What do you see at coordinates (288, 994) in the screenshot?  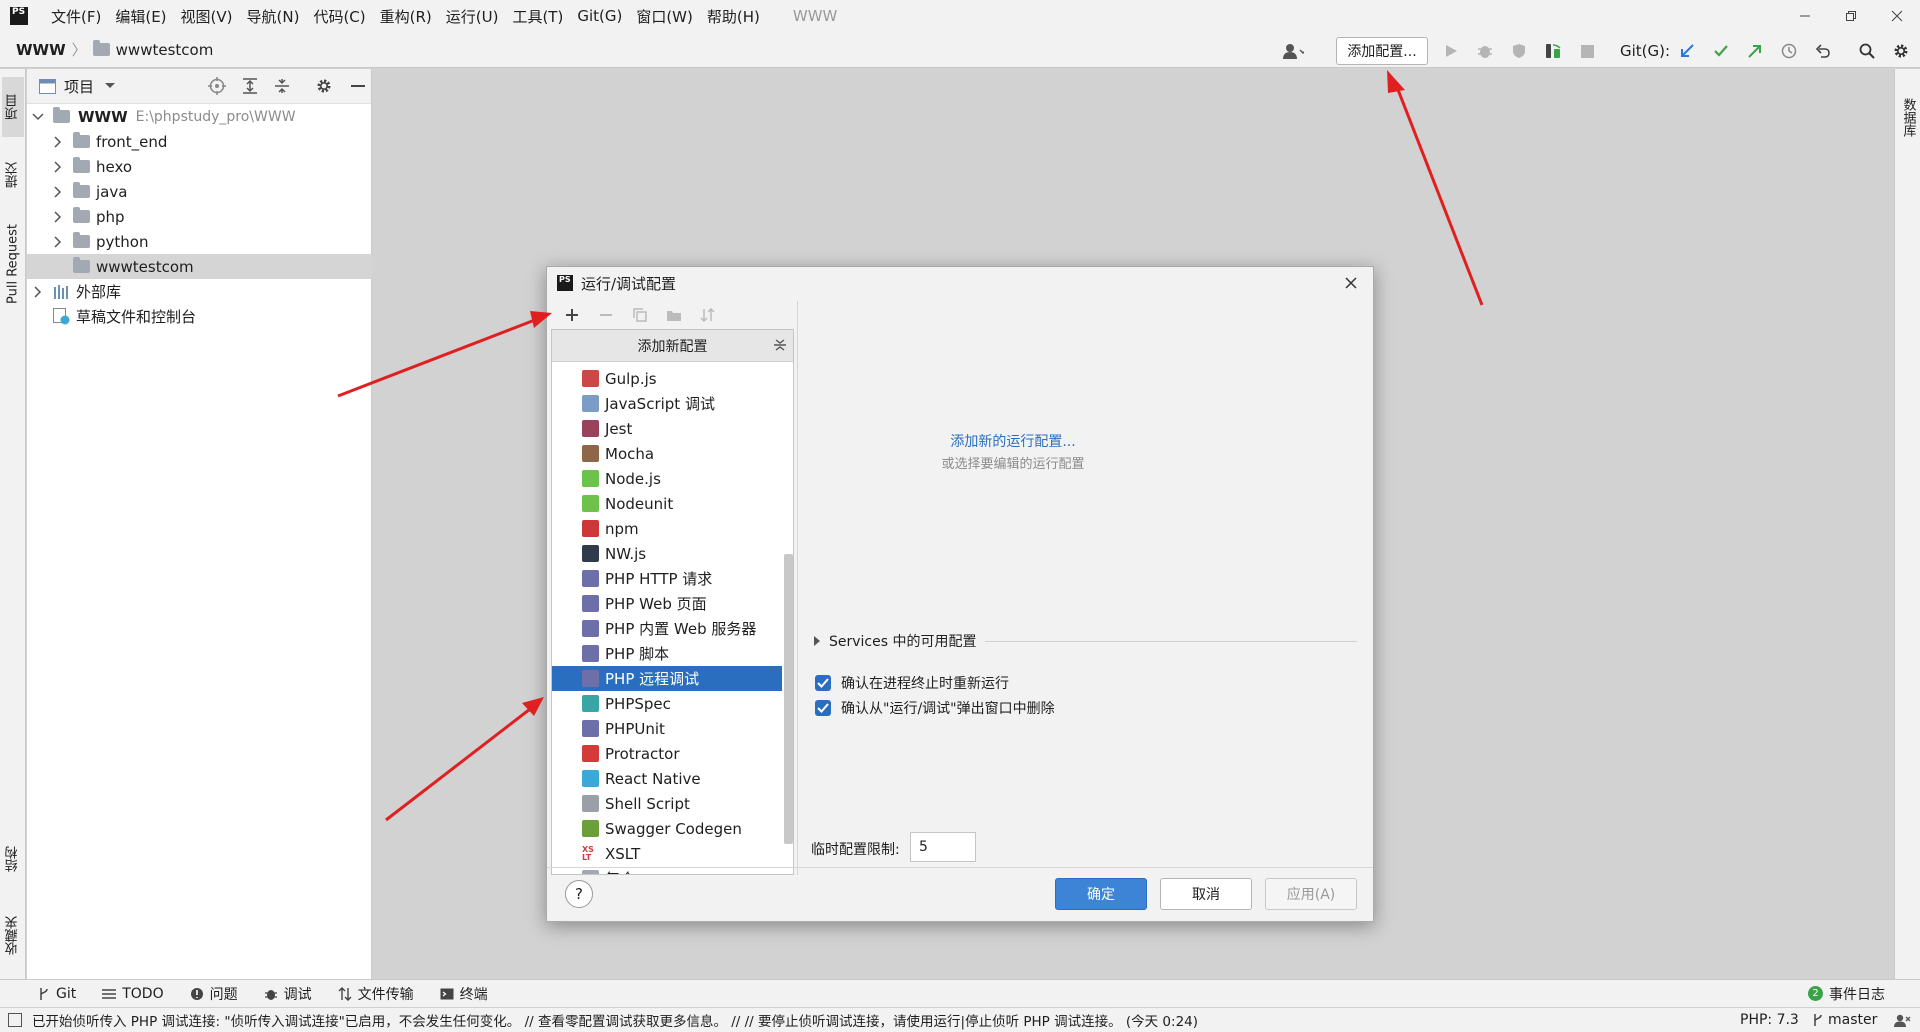 I see `tool-tab-debug: 调试` at bounding box center [288, 994].